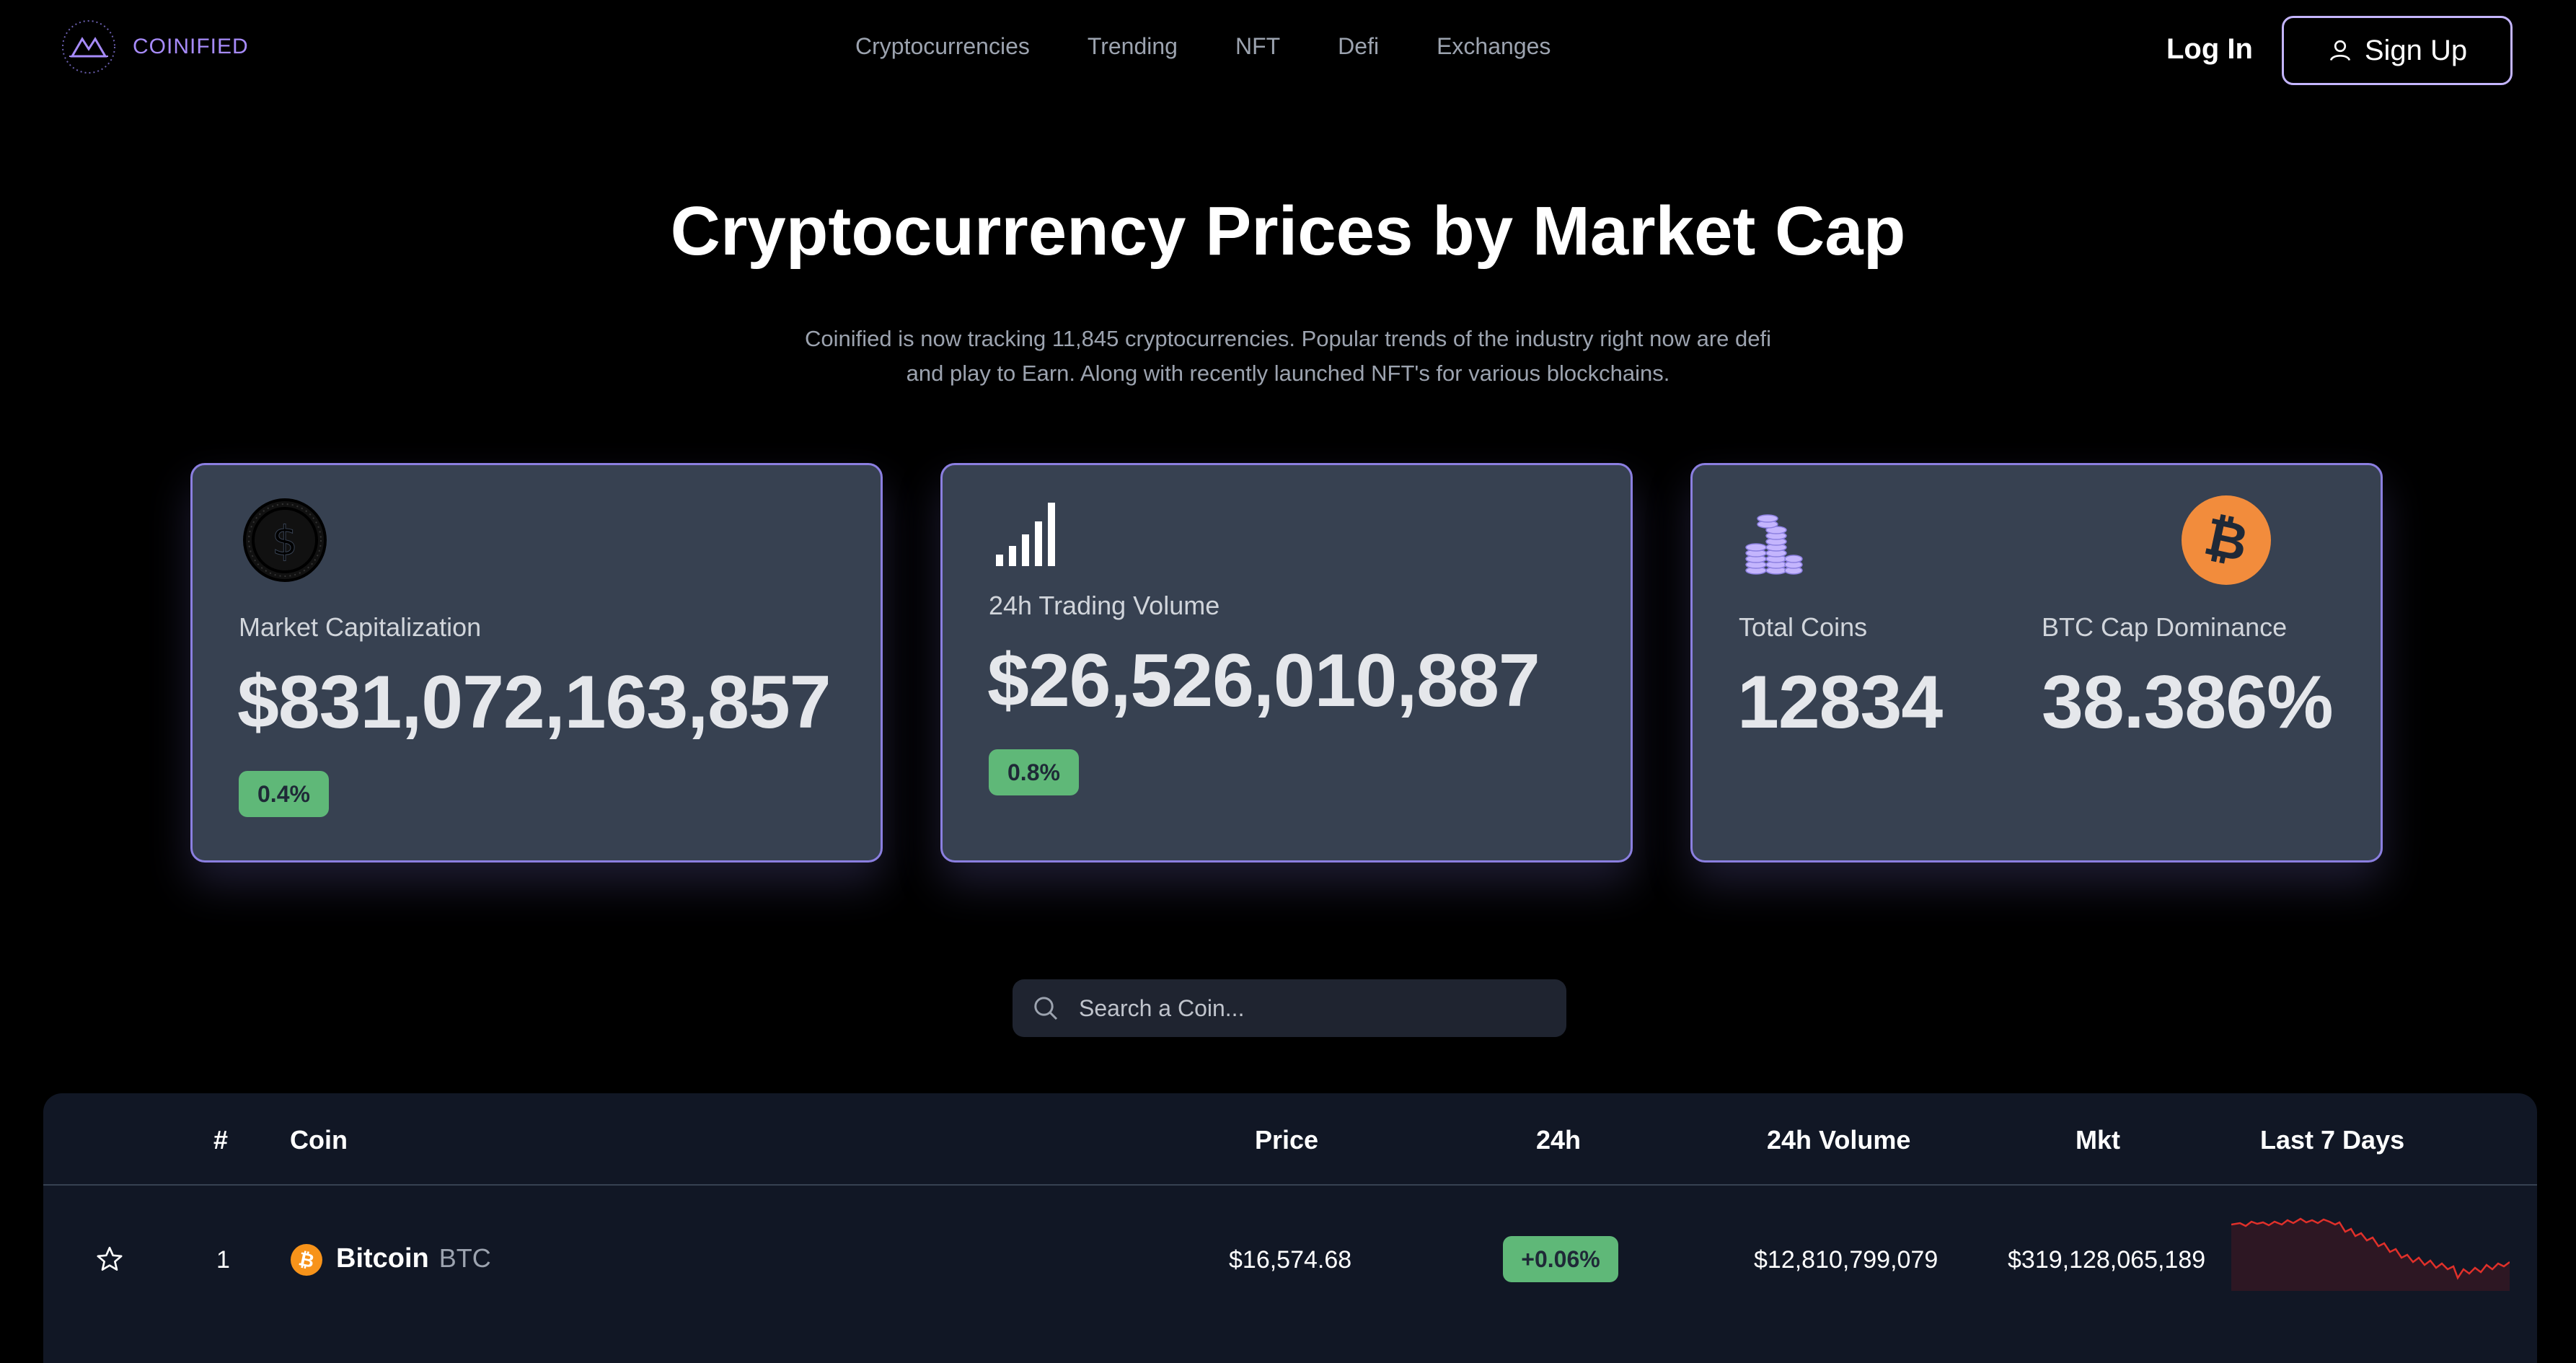 The height and width of the screenshot is (1363, 2576). I want to click on nav-link-nft: NFT, so click(1257, 46).